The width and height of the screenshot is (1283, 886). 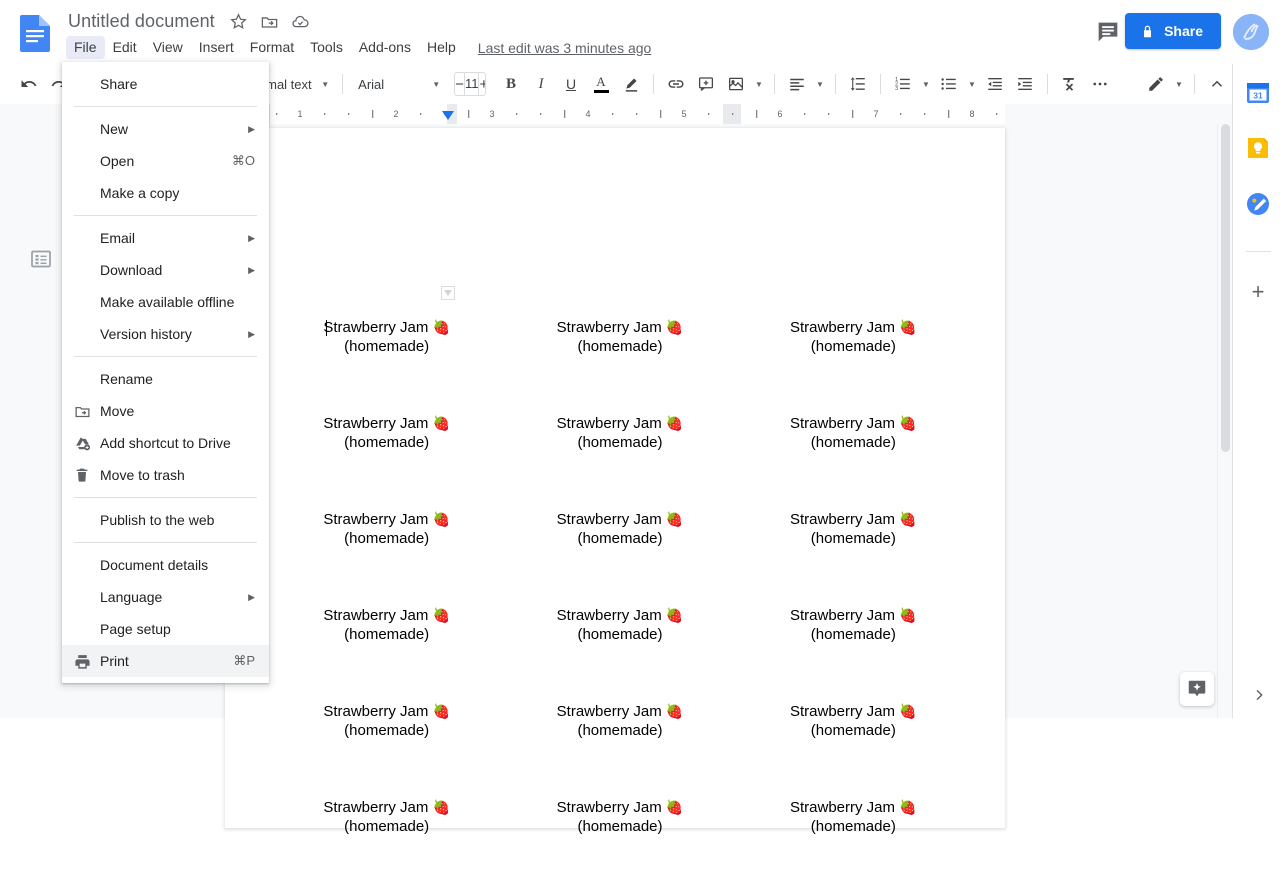 I want to click on collapse-toolbar-icon, so click(x=1217, y=84).